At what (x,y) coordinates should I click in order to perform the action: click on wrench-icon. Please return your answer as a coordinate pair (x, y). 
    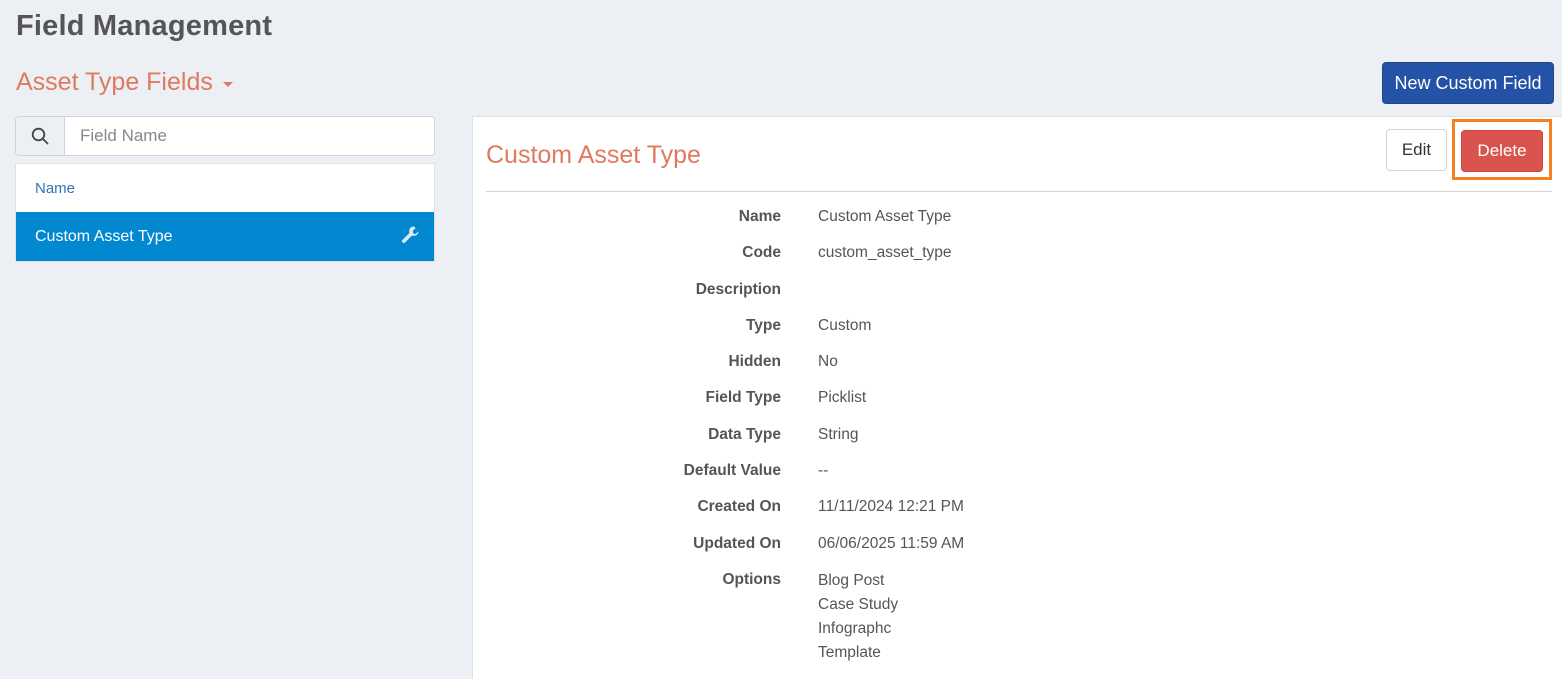
    Looking at the image, I should click on (410, 237).